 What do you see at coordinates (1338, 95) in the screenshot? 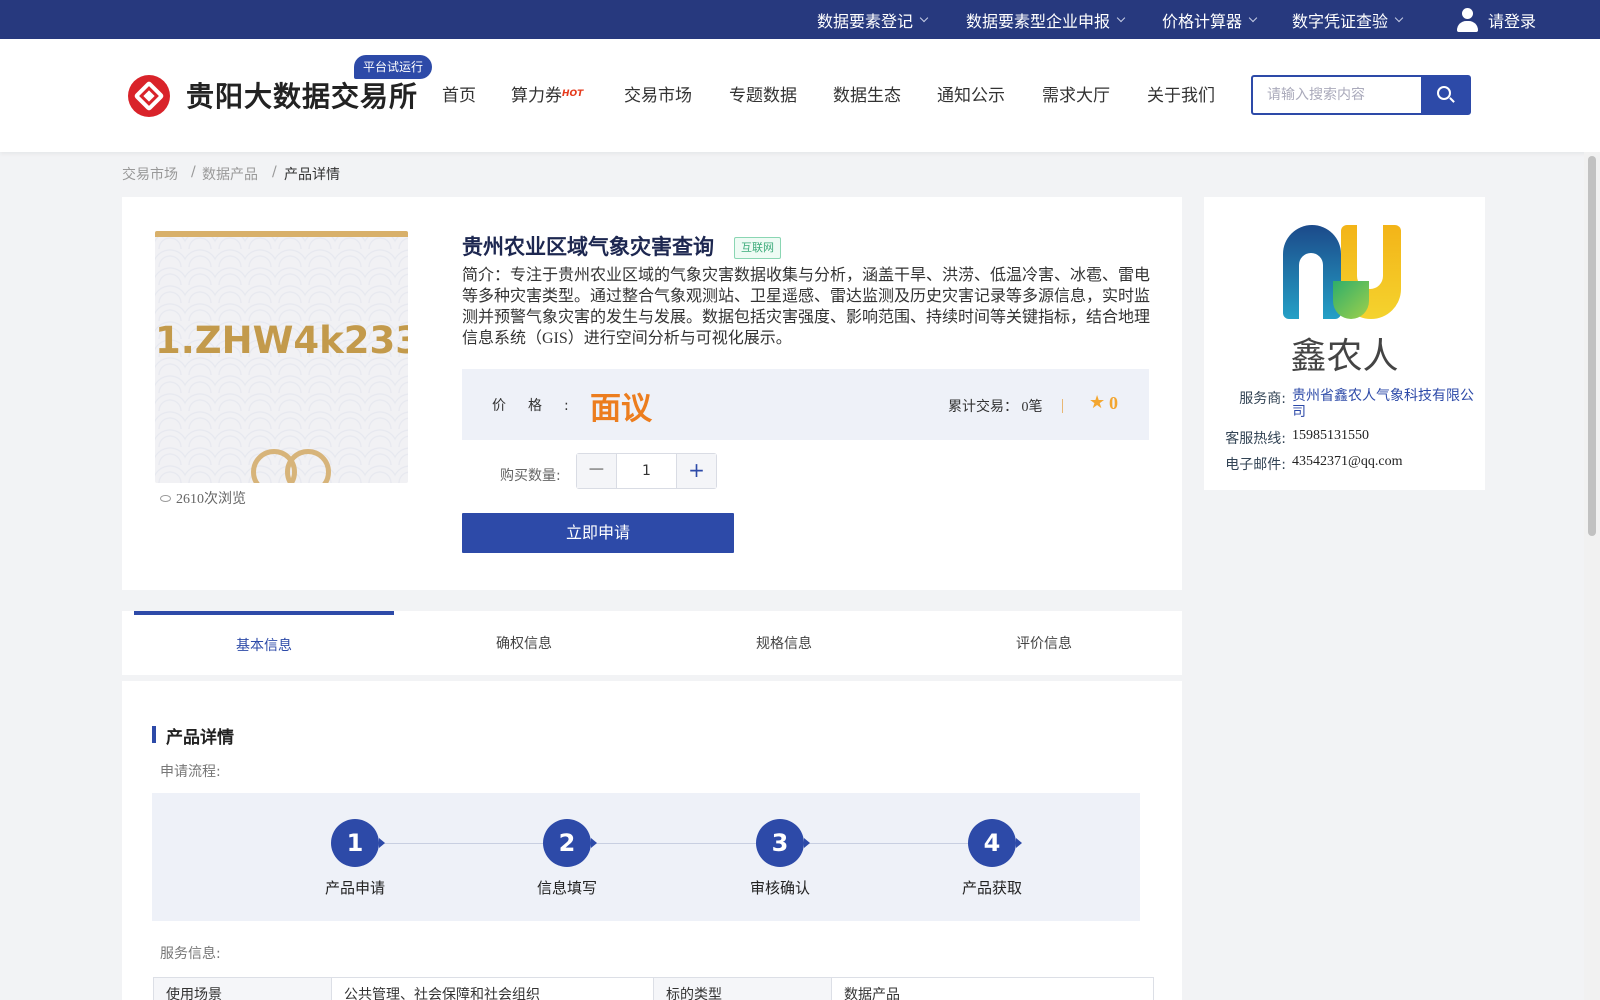
I see `search-input` at bounding box center [1338, 95].